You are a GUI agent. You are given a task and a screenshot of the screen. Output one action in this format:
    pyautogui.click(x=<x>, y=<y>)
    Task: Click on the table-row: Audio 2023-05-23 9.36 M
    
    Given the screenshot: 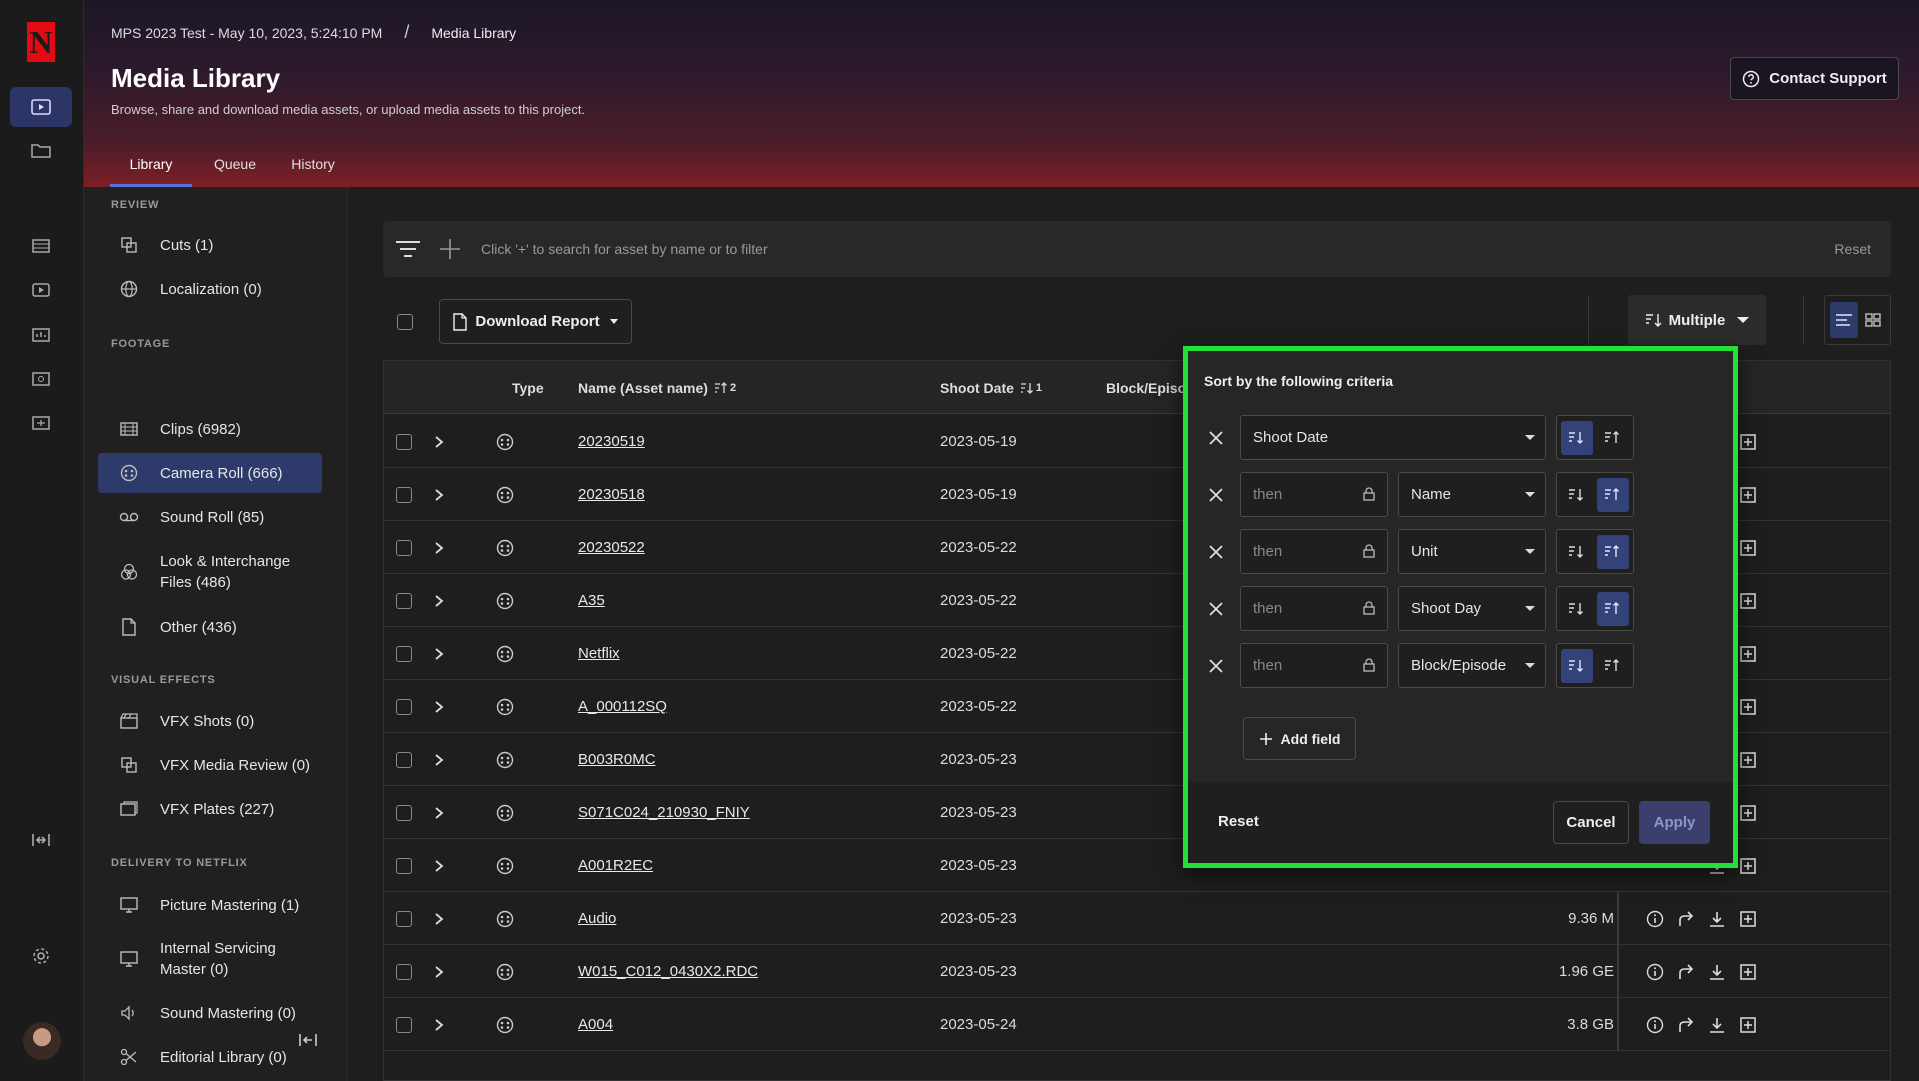 What is the action you would take?
    pyautogui.click(x=1137, y=918)
    